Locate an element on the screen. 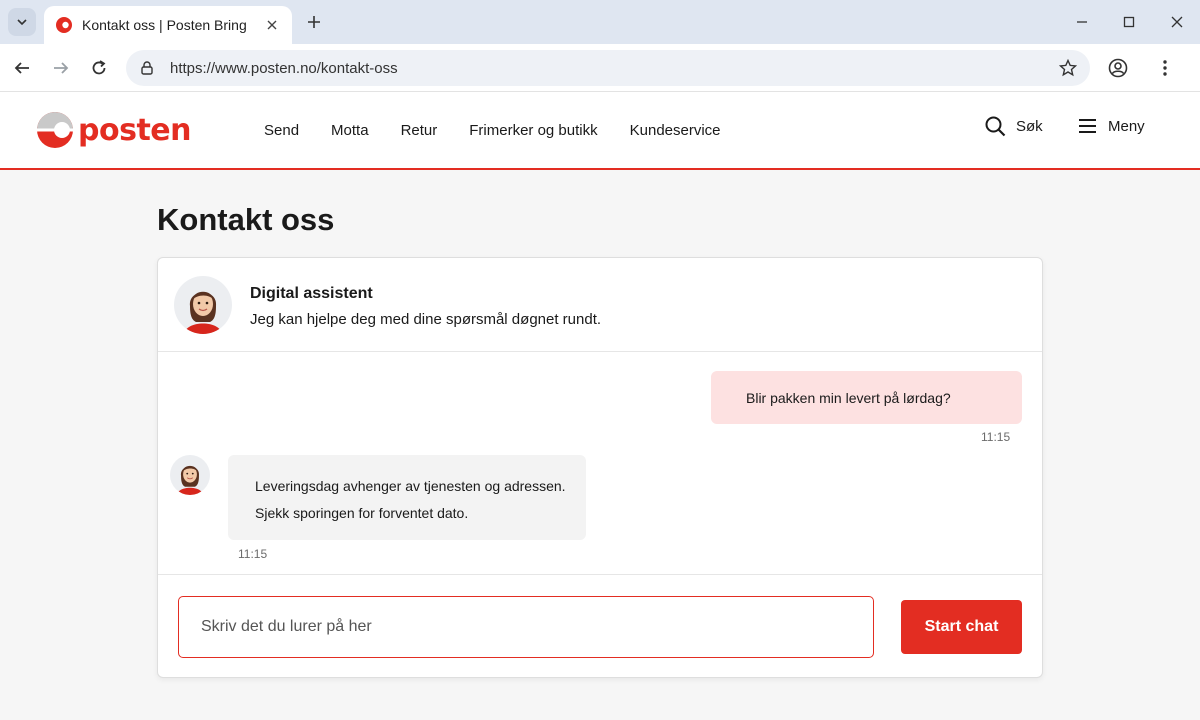  browser-tab-active: Kontakt oss | Posten Bring is located at coordinates (168, 25).